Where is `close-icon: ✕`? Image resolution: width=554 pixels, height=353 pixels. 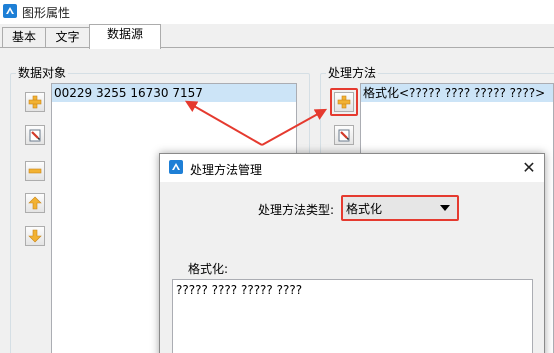 close-icon: ✕ is located at coordinates (529, 168).